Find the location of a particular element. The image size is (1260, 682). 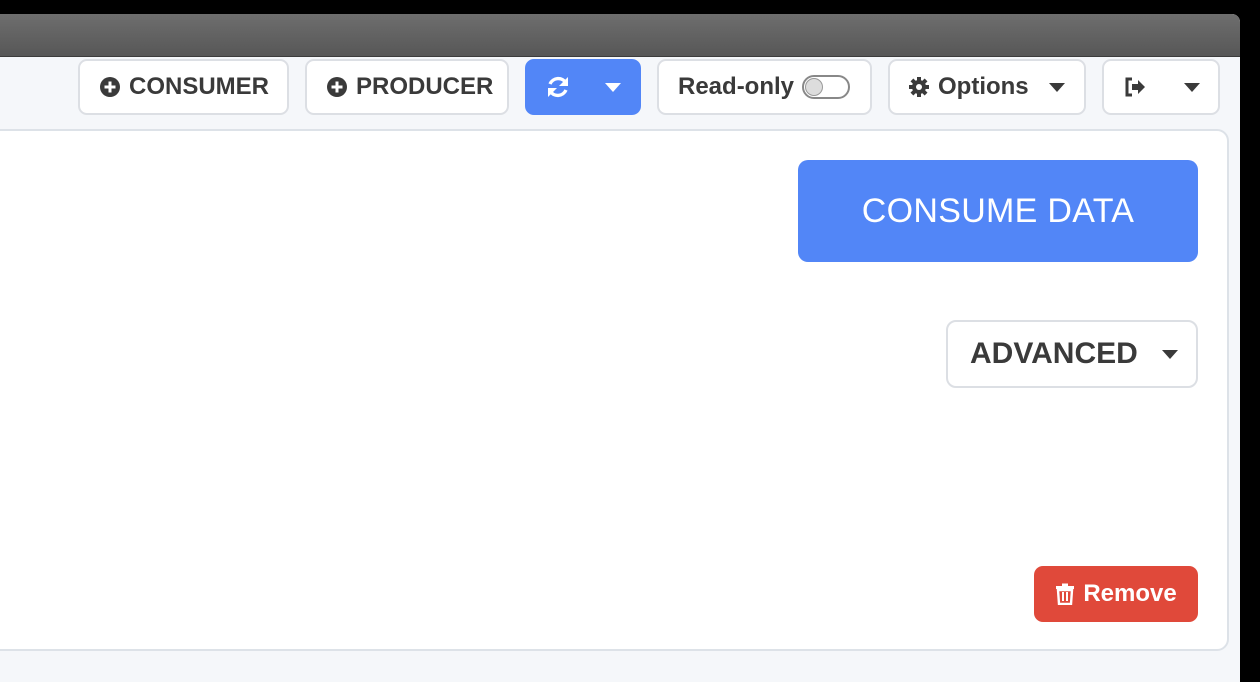

remove-button: Remove is located at coordinates (1116, 594).